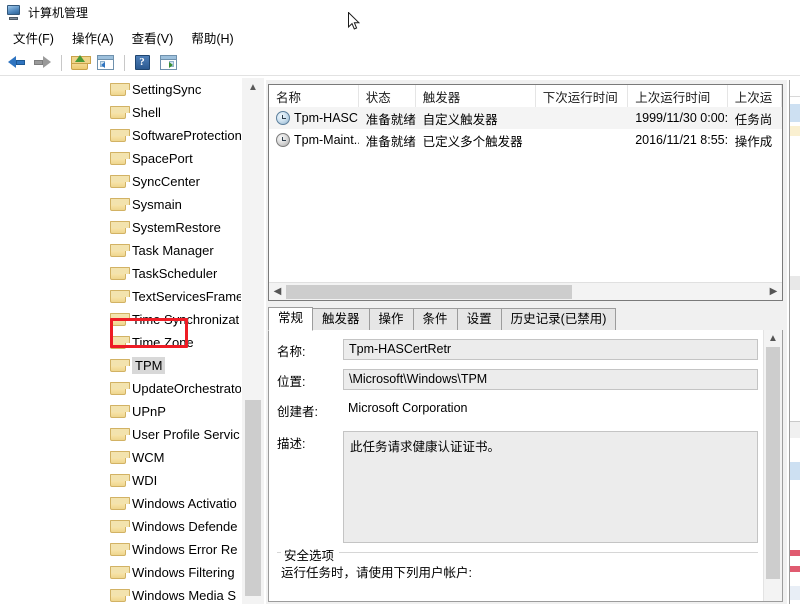  What do you see at coordinates (475, 96) in the screenshot?
I see `column-header-2: 触发器` at bounding box center [475, 96].